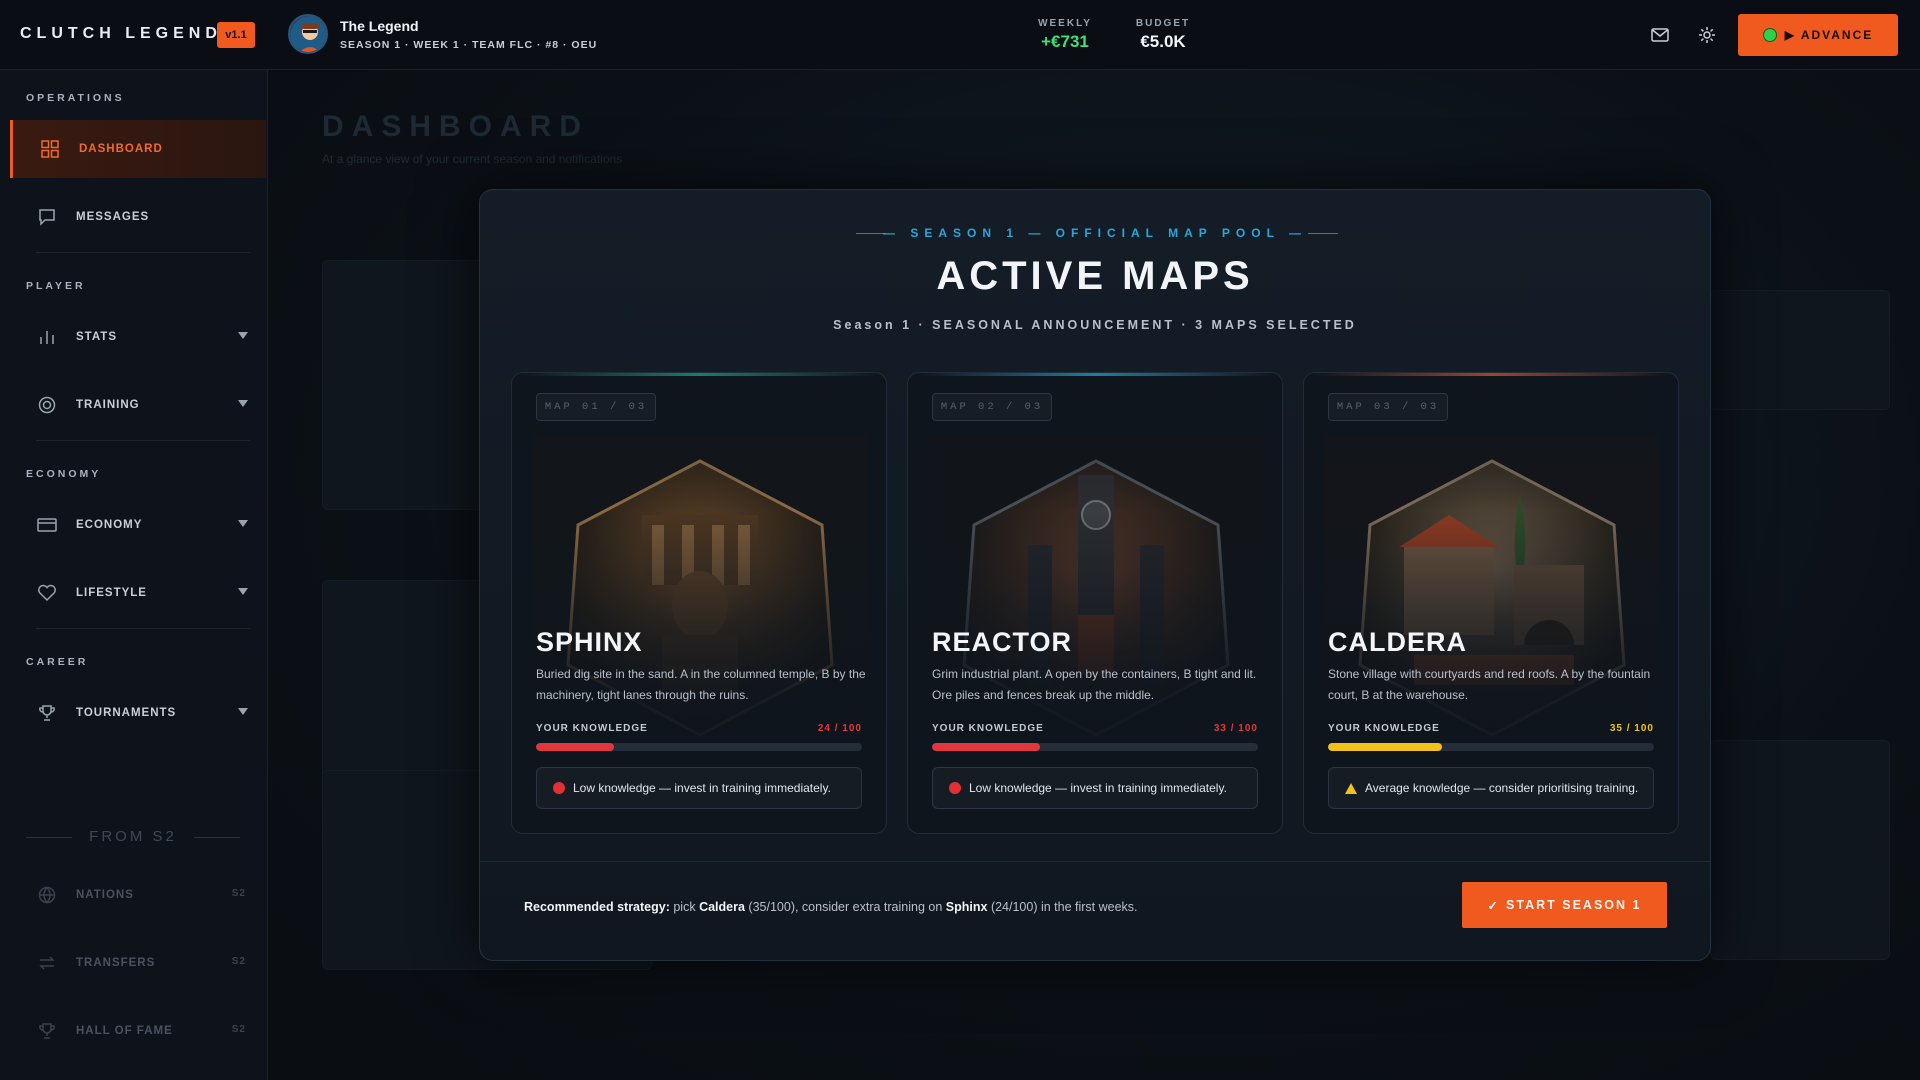 Image resolution: width=1920 pixels, height=1080 pixels. I want to click on sidebar-item-training: TRAINING, so click(138, 405).